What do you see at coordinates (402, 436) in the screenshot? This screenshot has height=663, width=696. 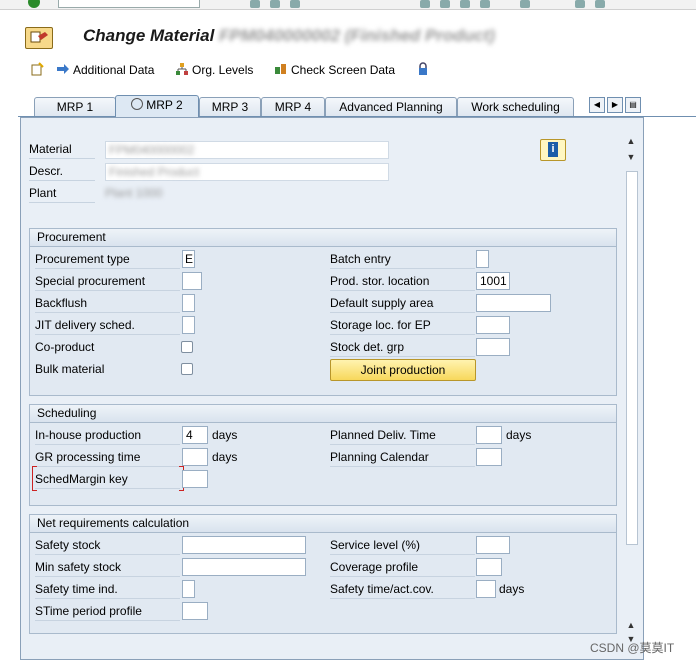 I see `planned-deliv-label: Planned Deliv. Time` at bounding box center [402, 436].